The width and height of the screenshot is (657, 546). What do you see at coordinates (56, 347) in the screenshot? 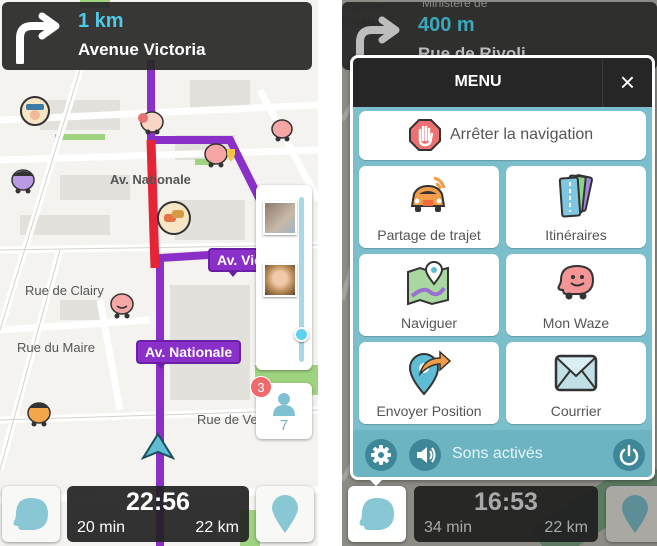
I see `map-label-street: Rue du Maire` at bounding box center [56, 347].